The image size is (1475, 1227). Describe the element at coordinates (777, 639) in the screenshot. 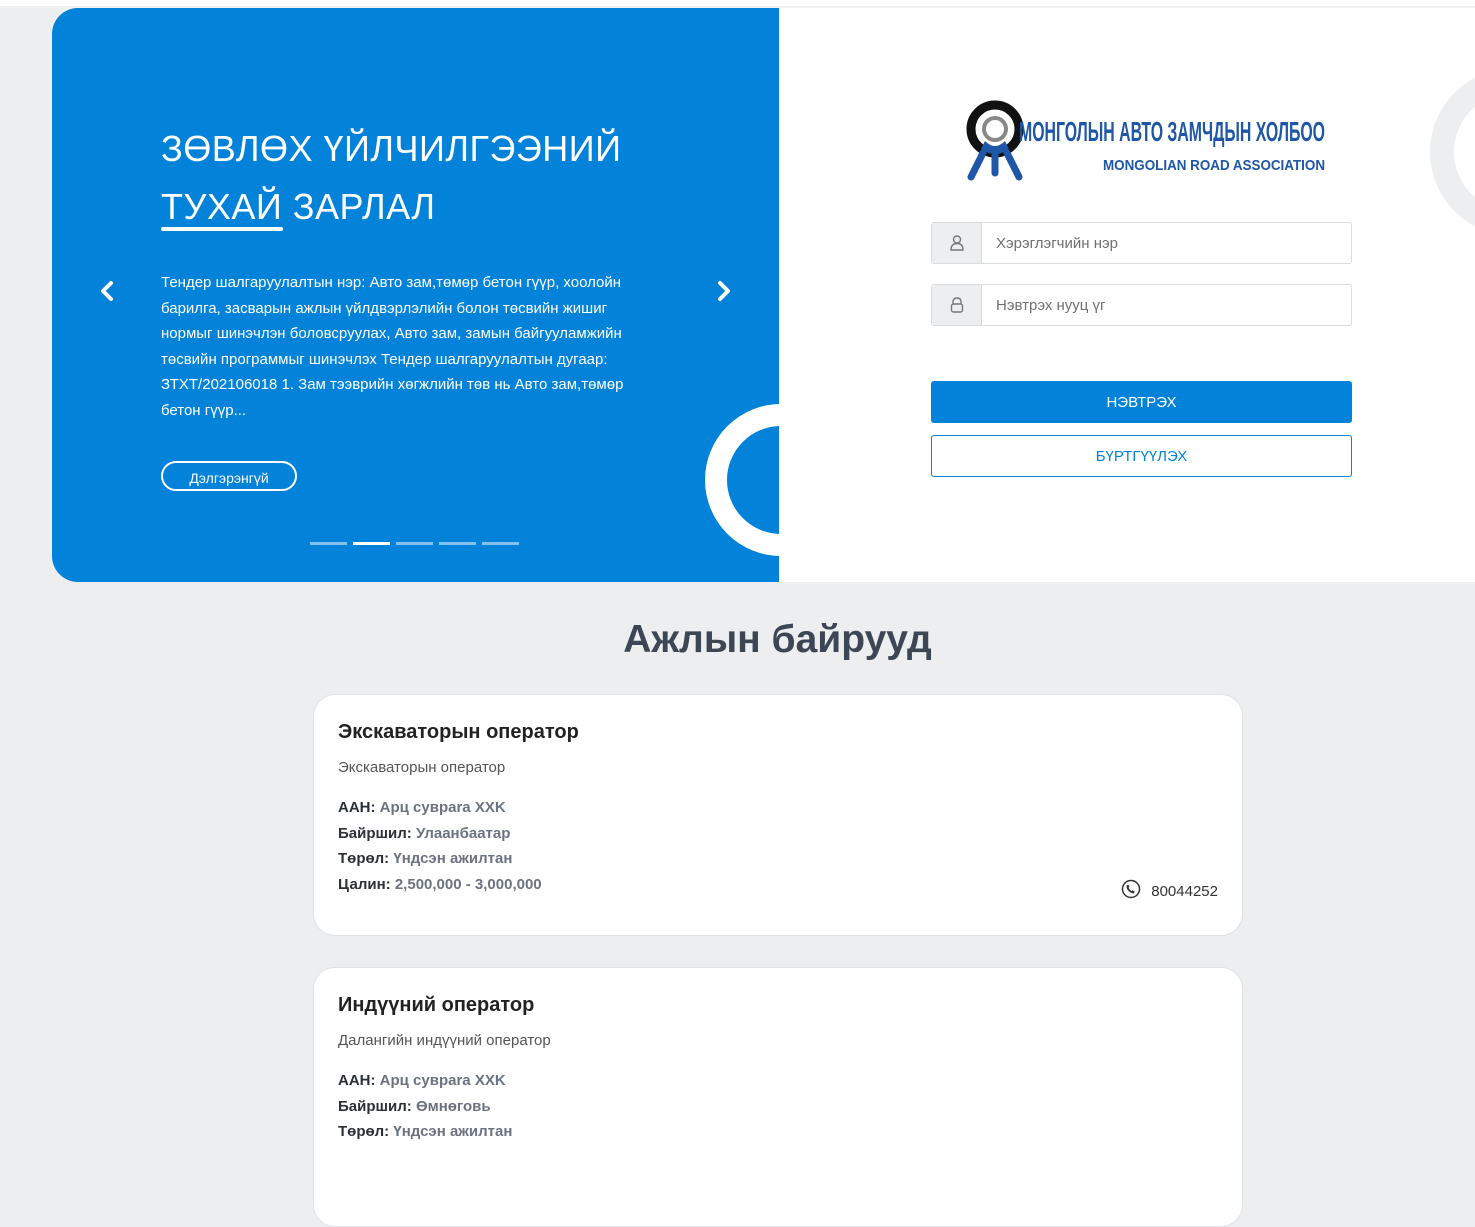

I see `jobs-section-title: Ажлын байрууд` at that location.